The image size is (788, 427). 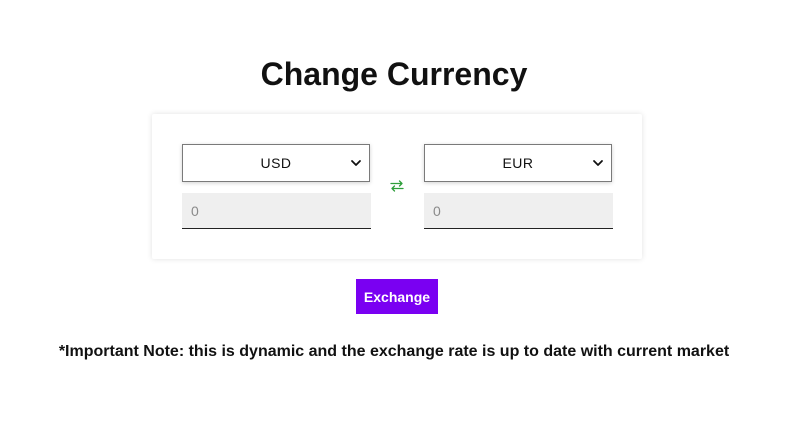 I want to click on from-amount-input: 0, so click(x=276, y=211).